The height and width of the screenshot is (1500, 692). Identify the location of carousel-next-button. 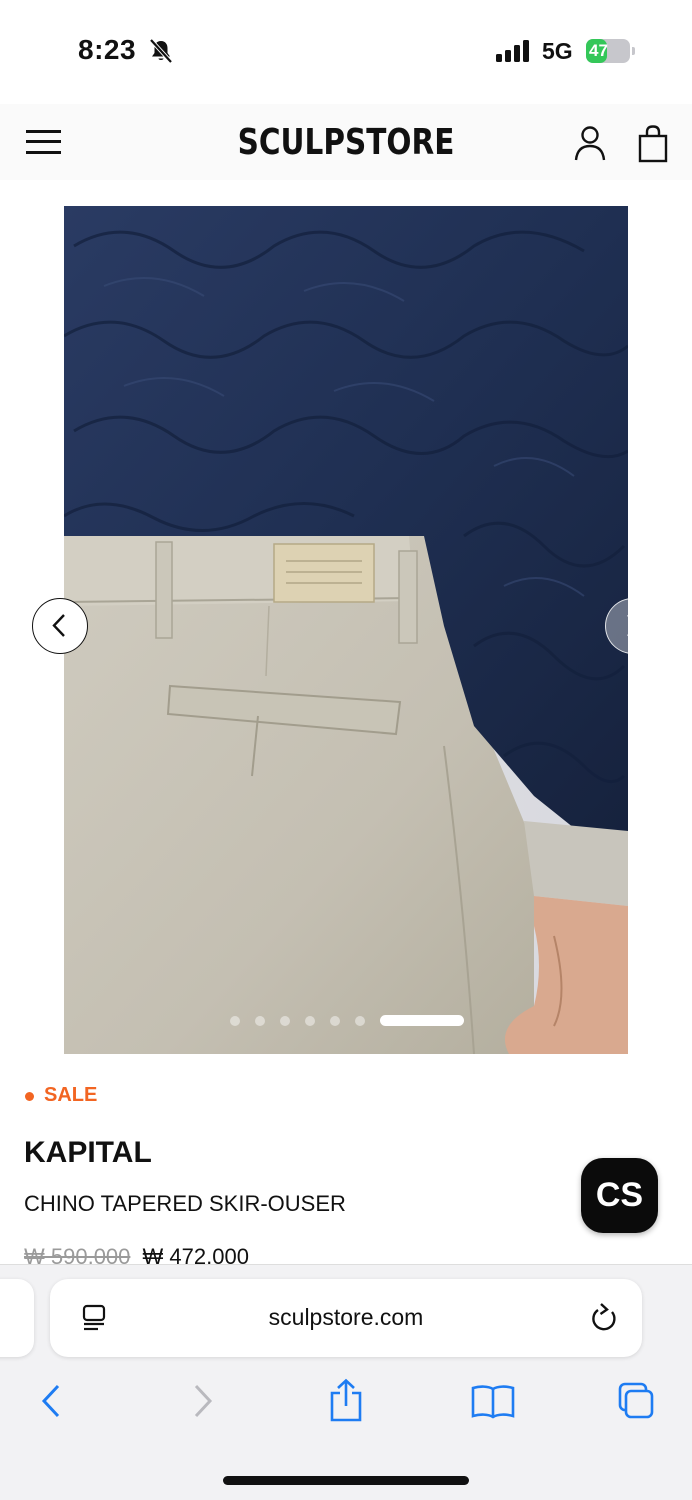
(633, 626).